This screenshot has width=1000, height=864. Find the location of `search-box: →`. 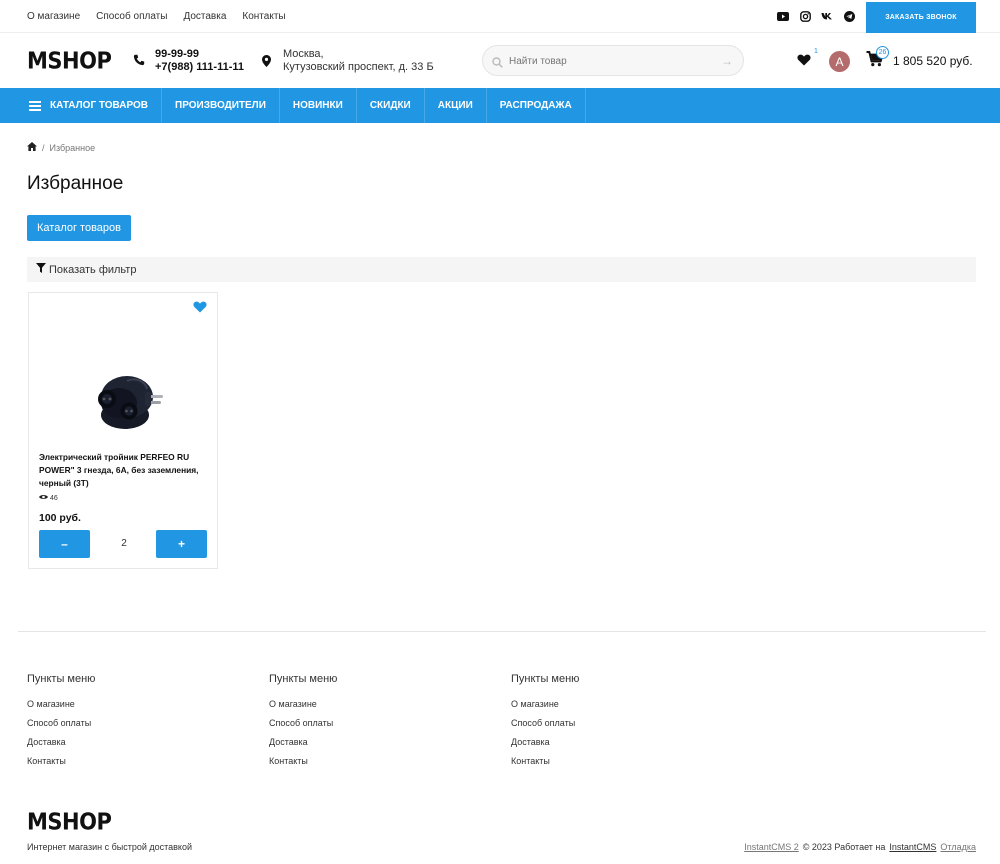

search-box: → is located at coordinates (613, 60).